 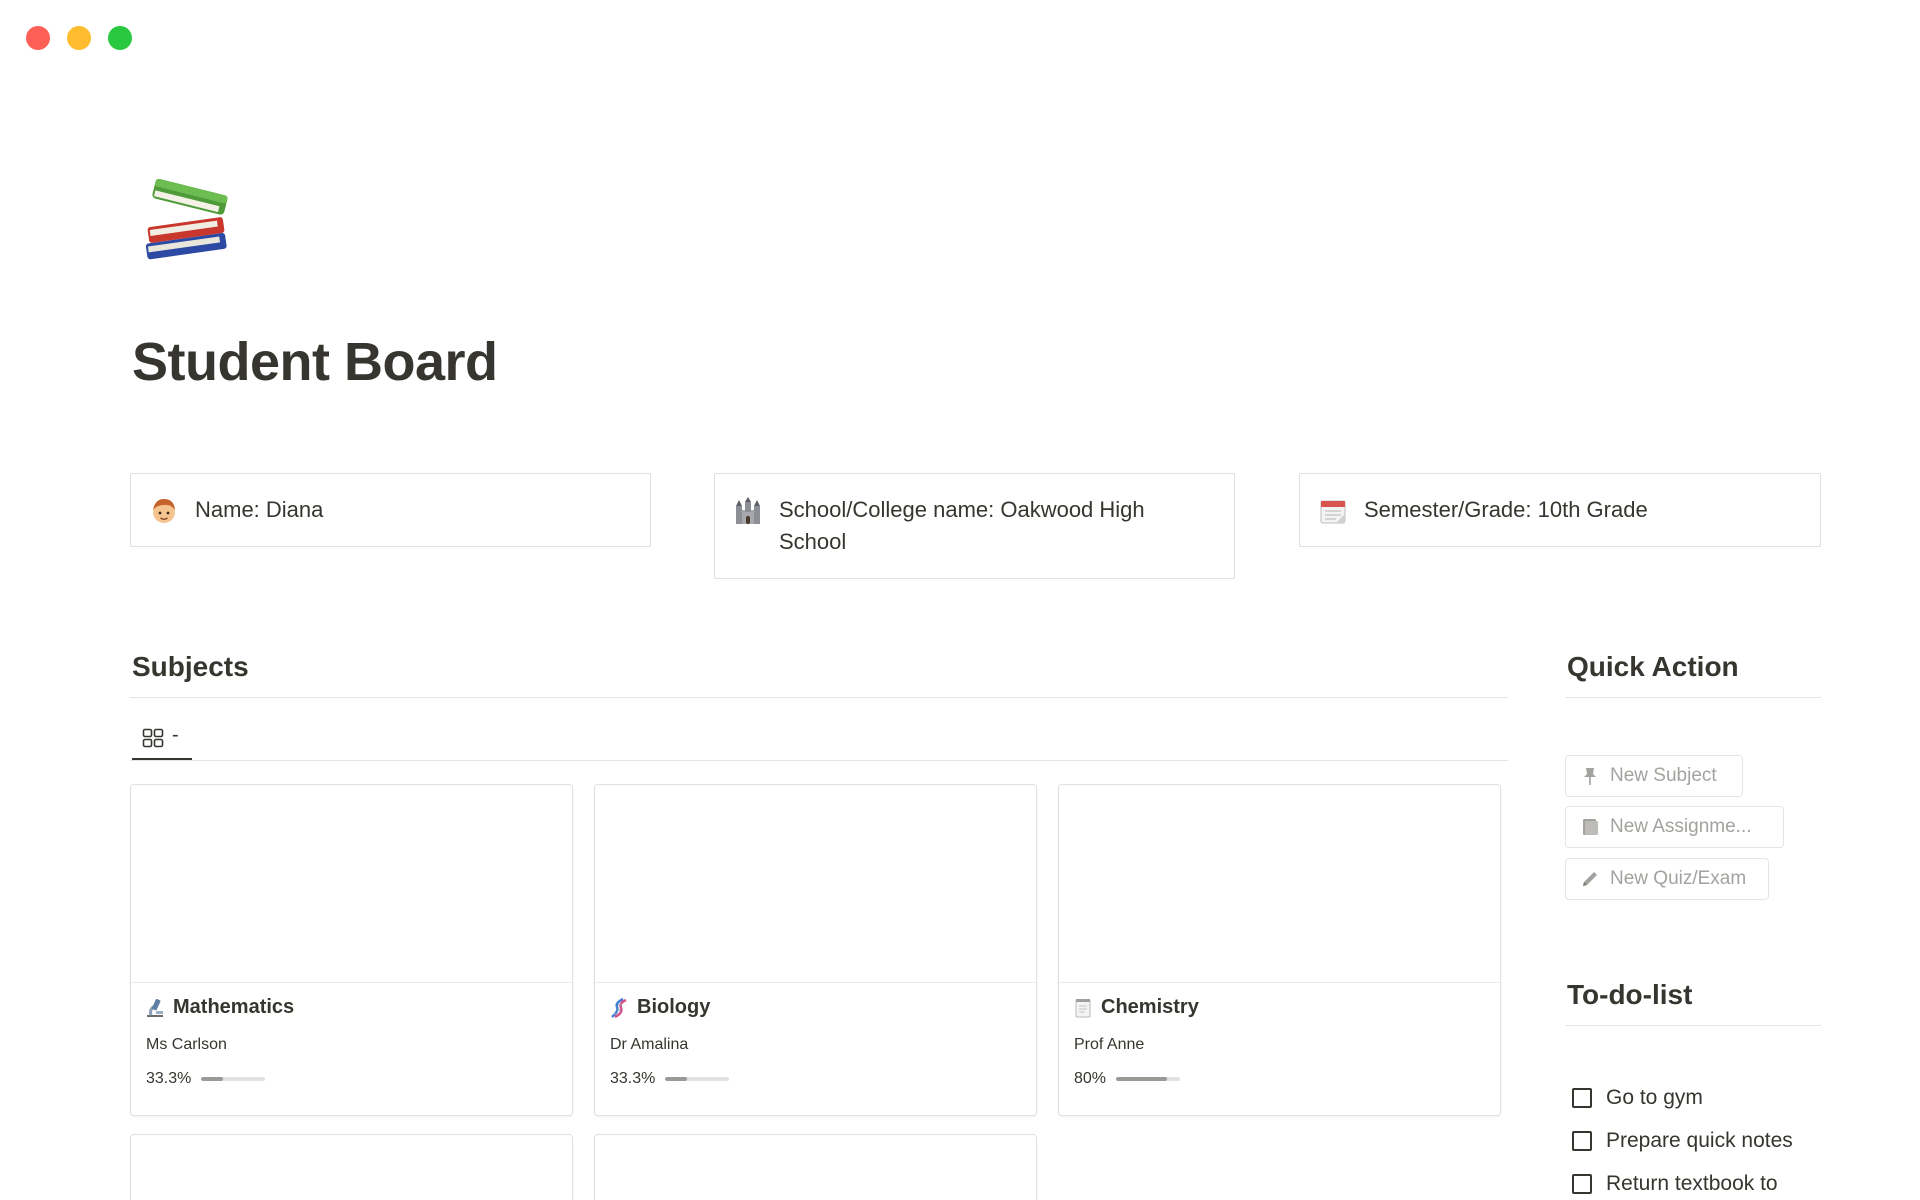 I want to click on subject-card-chemistry: Chemistry Prof Anne 80%, so click(x=1279, y=950).